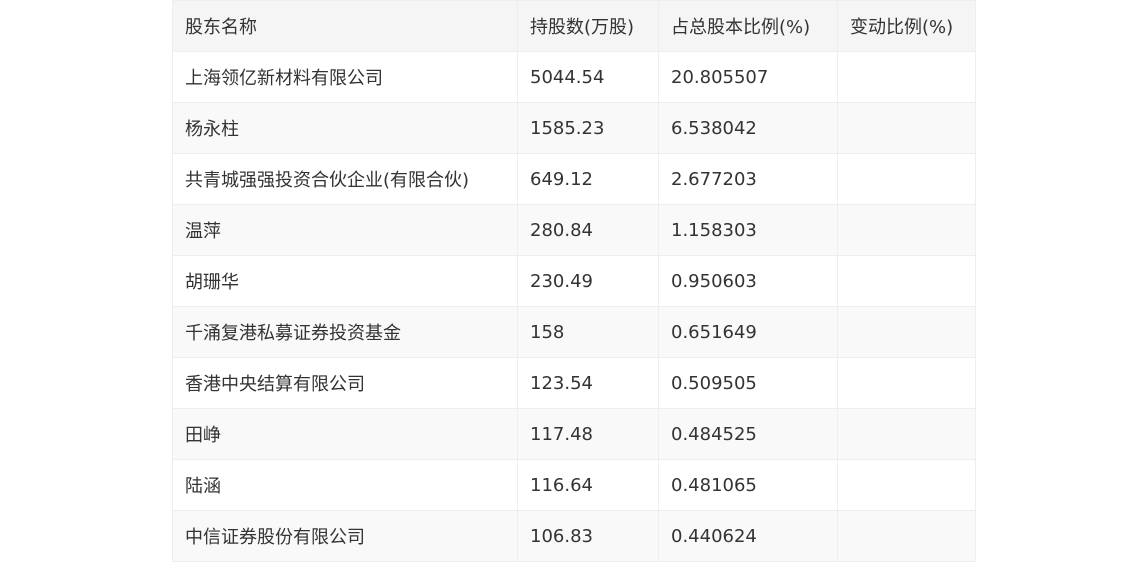 This screenshot has width=1148, height=576. What do you see at coordinates (345, 536) in the screenshot?
I see `cell-shareholder-name: 中信证券股份有限公司` at bounding box center [345, 536].